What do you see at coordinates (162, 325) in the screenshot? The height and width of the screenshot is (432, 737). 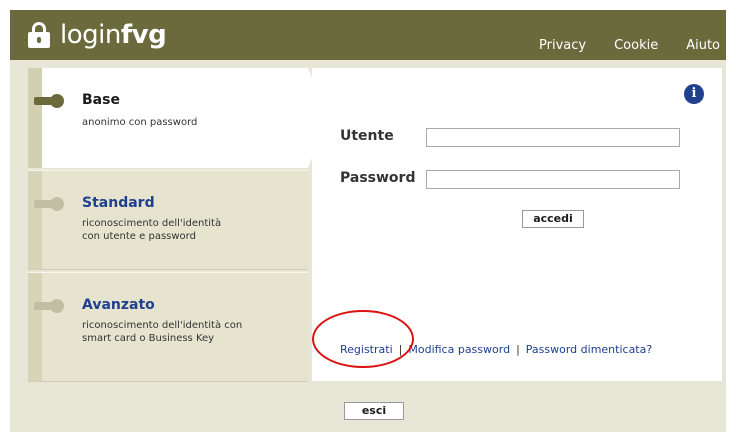 I see `tab-avanzato-desc-line1: riconoscimento dell'identità con` at bounding box center [162, 325].